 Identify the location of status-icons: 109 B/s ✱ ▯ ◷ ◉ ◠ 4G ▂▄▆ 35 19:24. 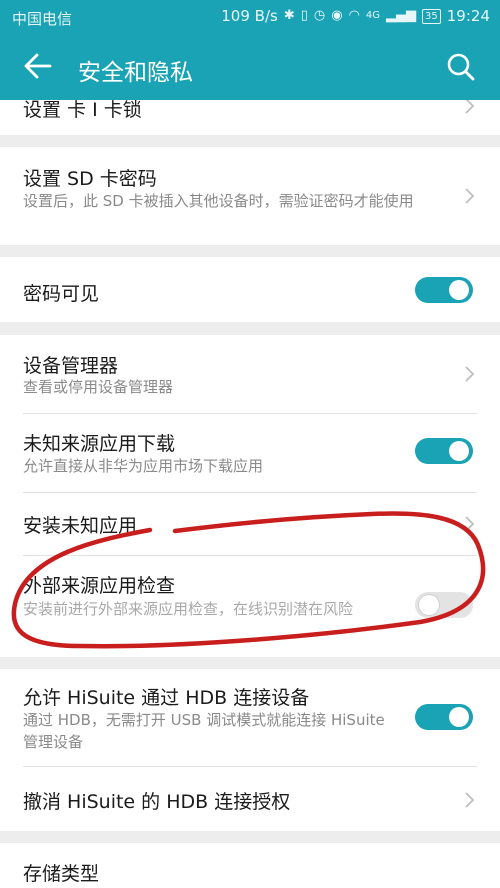
(355, 16).